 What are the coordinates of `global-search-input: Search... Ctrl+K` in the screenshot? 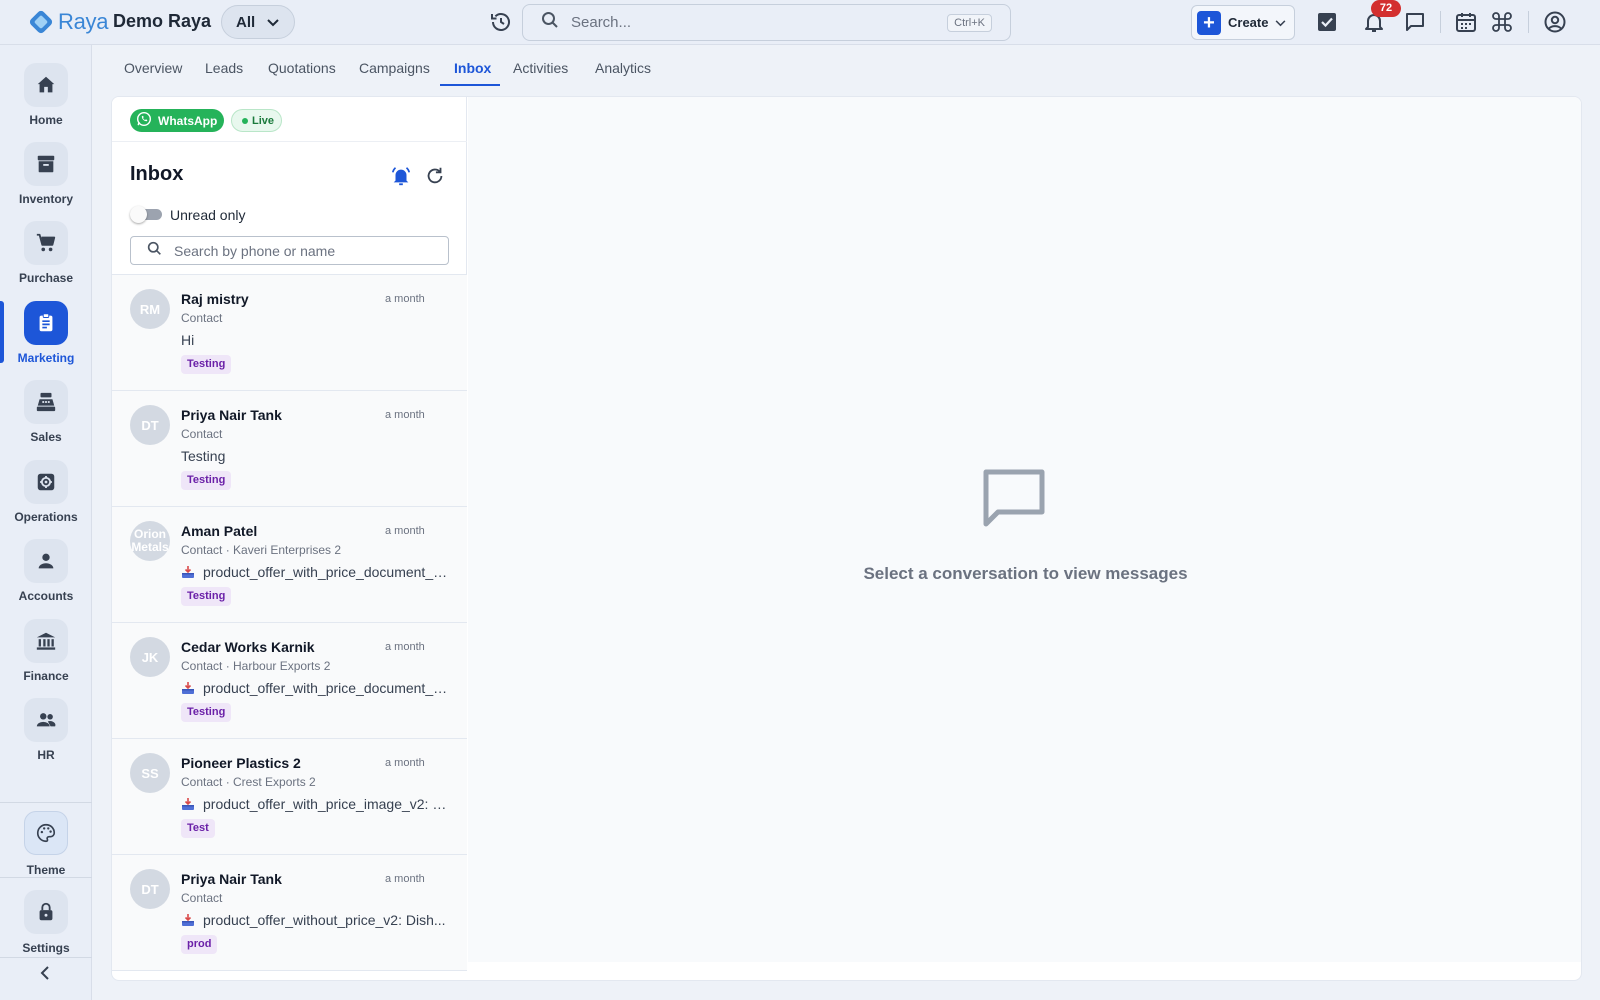 It's located at (766, 22).